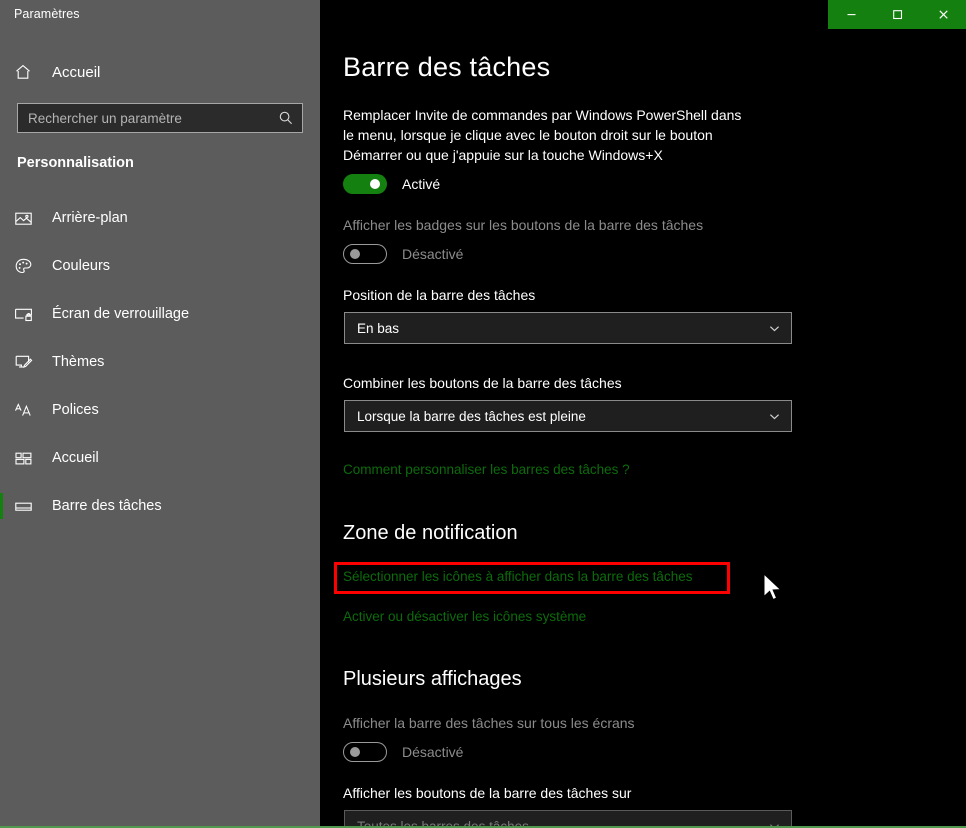  Describe the element at coordinates (447, 67) in the screenshot. I see `page-title: Barre des tâches` at that location.